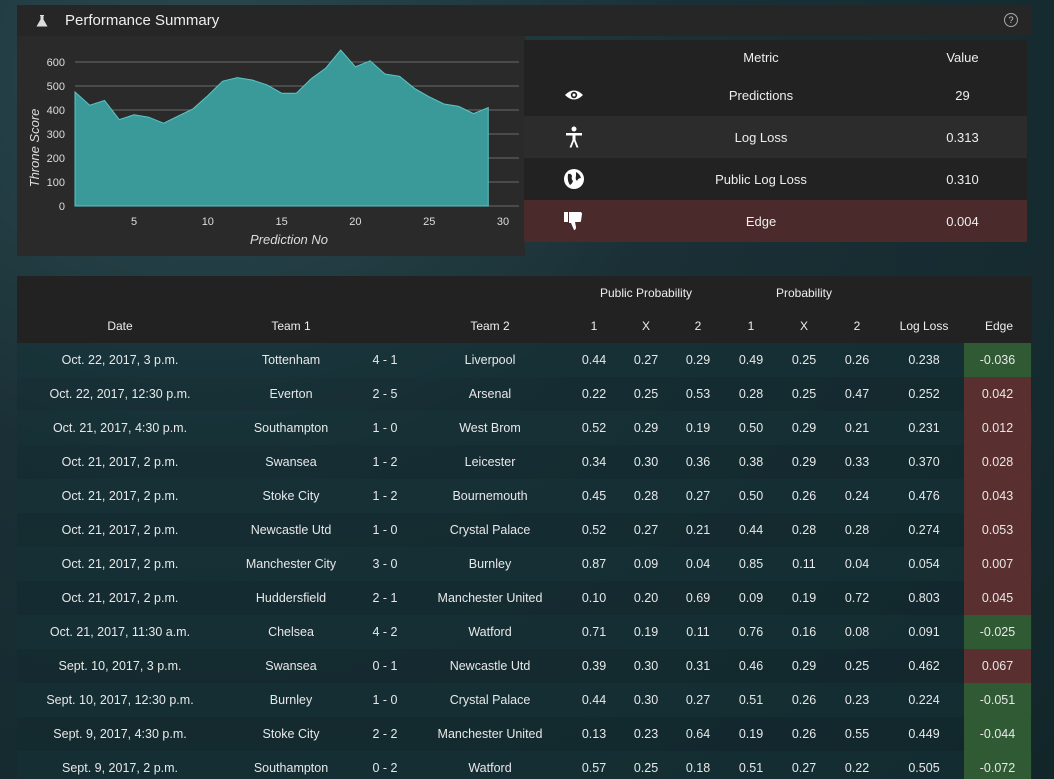 Image resolution: width=1054 pixels, height=779 pixels. I want to click on cell-edge: 0.042, so click(997, 394).